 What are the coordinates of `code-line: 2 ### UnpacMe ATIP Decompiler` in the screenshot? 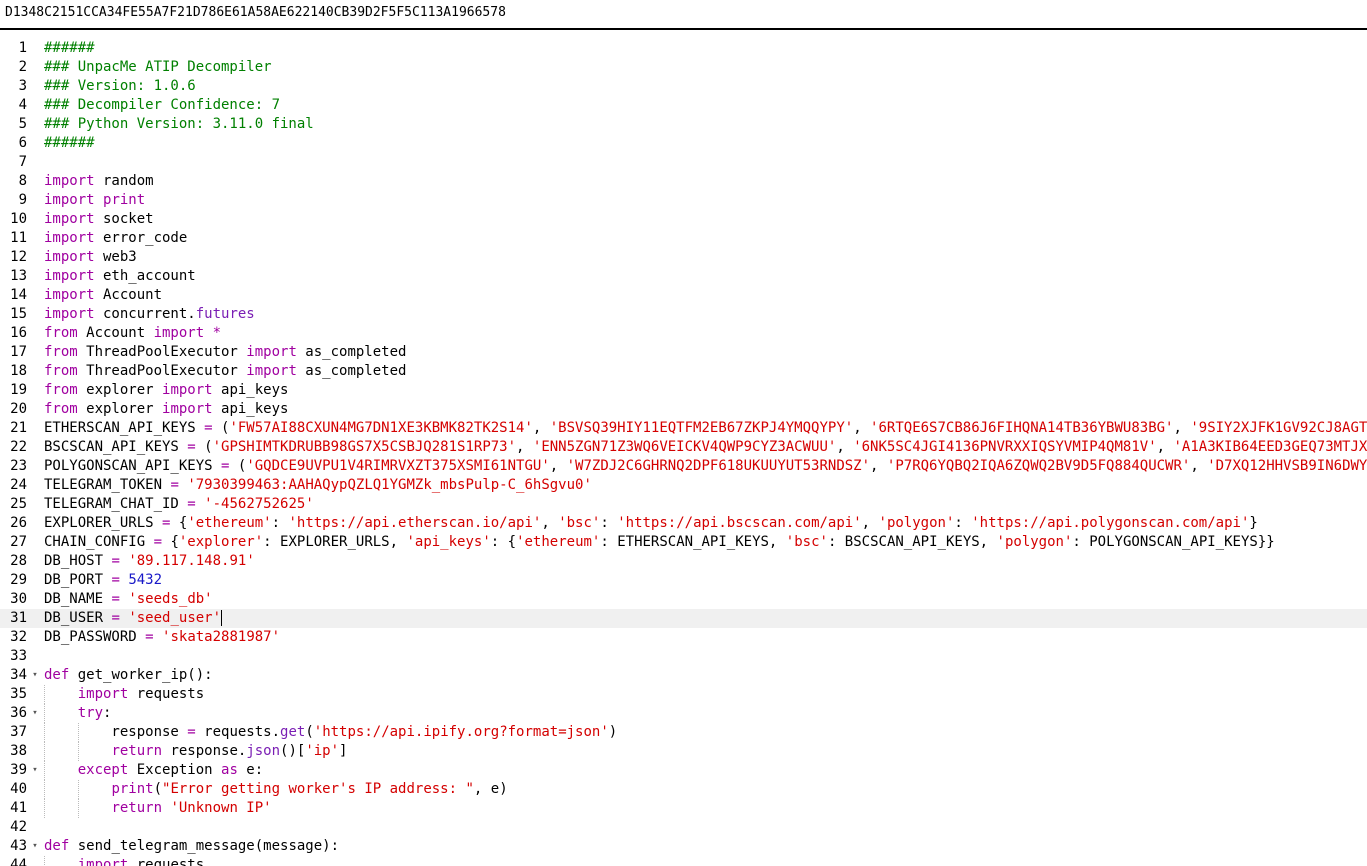 It's located at (683, 67).